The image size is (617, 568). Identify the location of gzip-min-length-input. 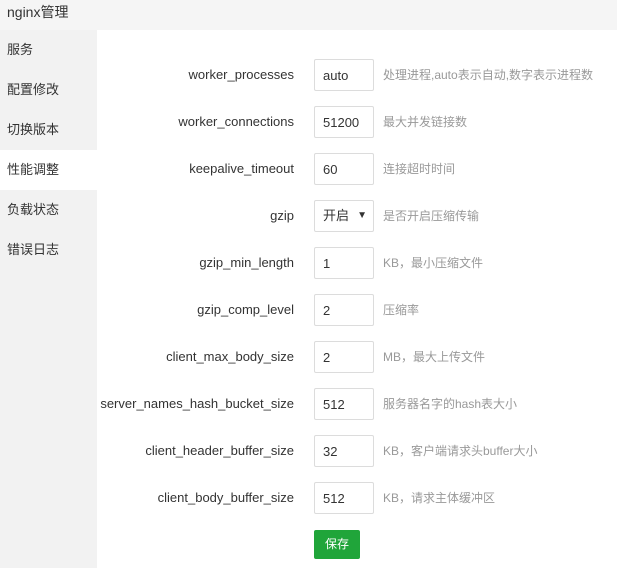
(344, 263).